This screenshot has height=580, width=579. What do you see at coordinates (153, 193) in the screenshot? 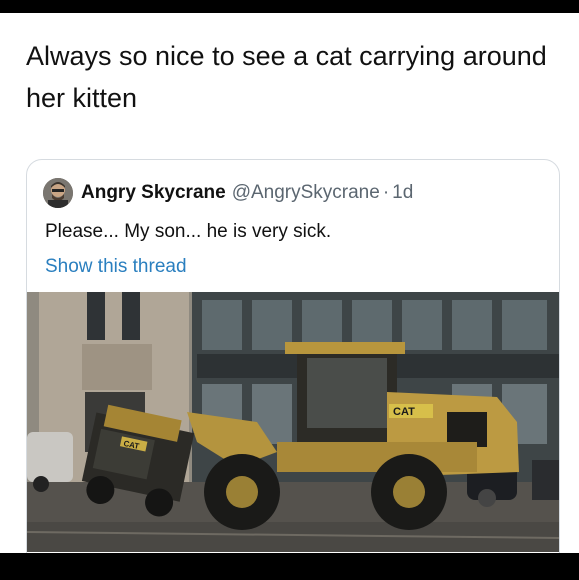
I see `display-name: Angry Skycrane` at bounding box center [153, 193].